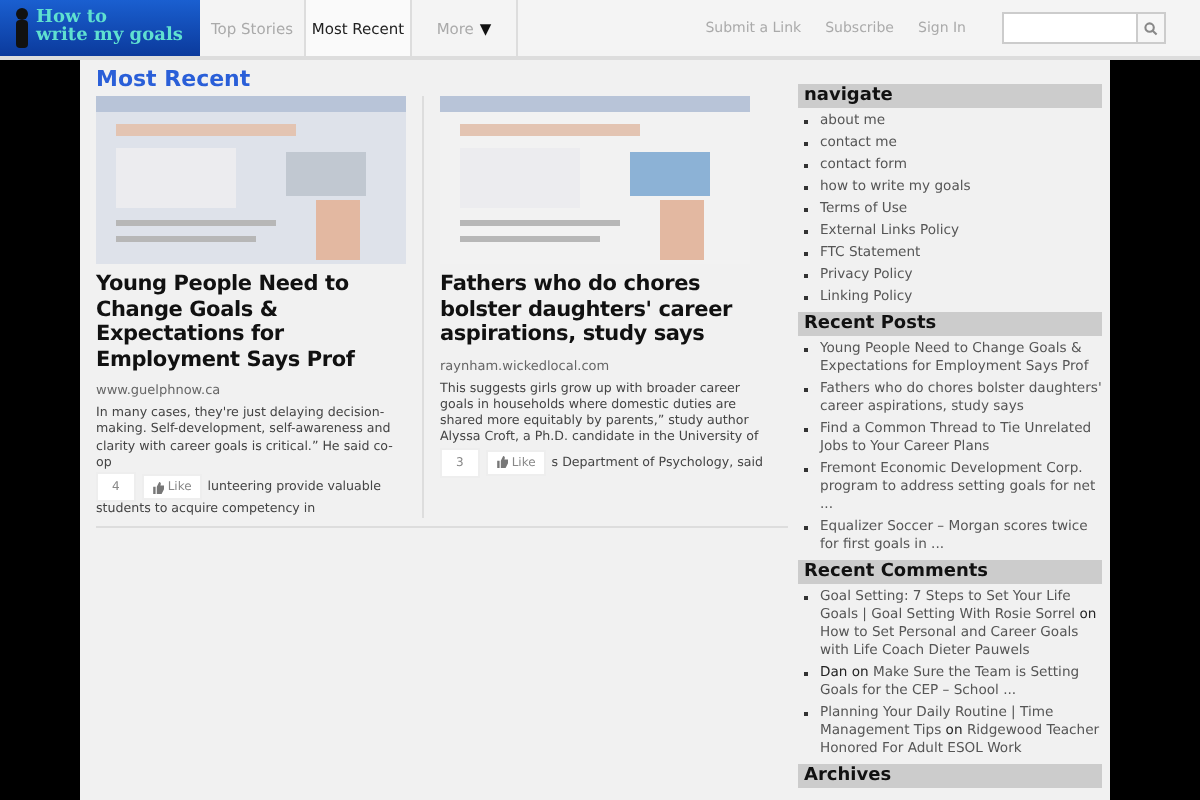  I want to click on search-button, so click(1150, 28).